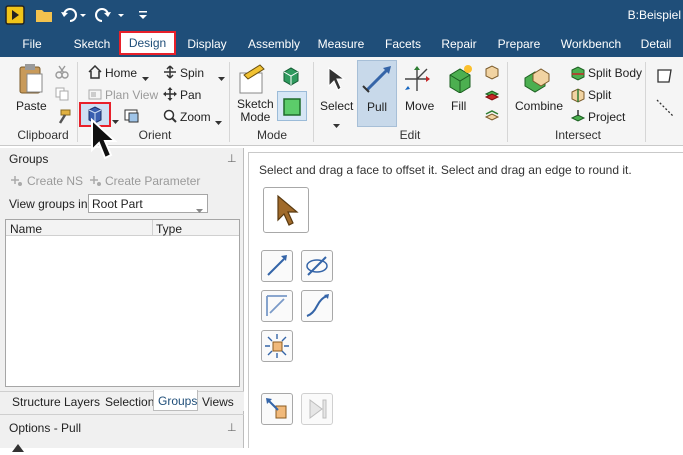 The width and height of the screenshot is (683, 455). I want to click on tab-repair: Repair, so click(459, 44).